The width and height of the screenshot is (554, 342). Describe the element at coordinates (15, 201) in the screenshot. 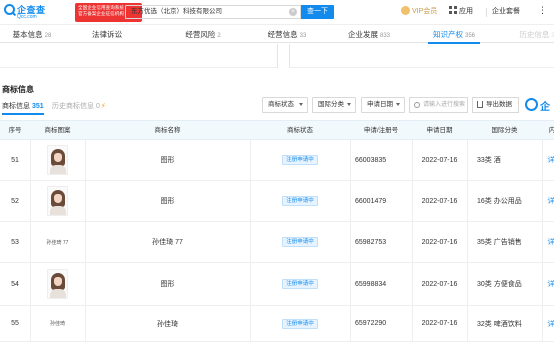

I see `row-index: 52` at that location.